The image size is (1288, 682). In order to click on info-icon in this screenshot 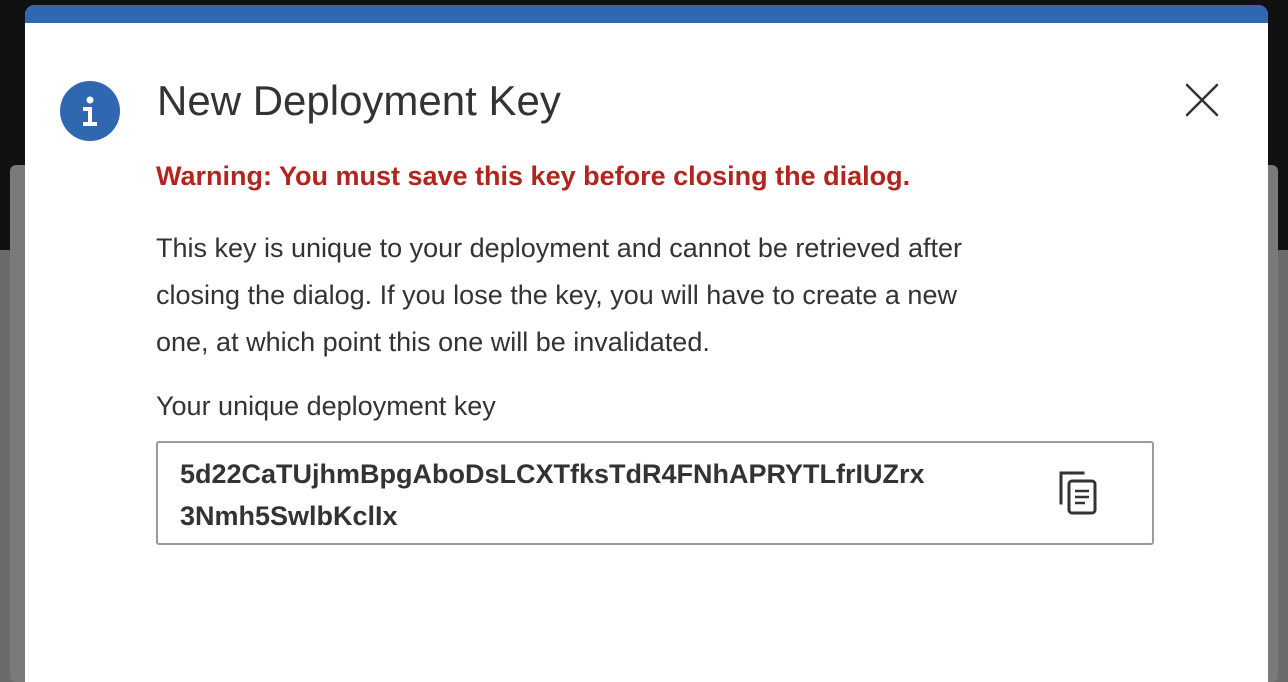, I will do `click(90, 111)`.